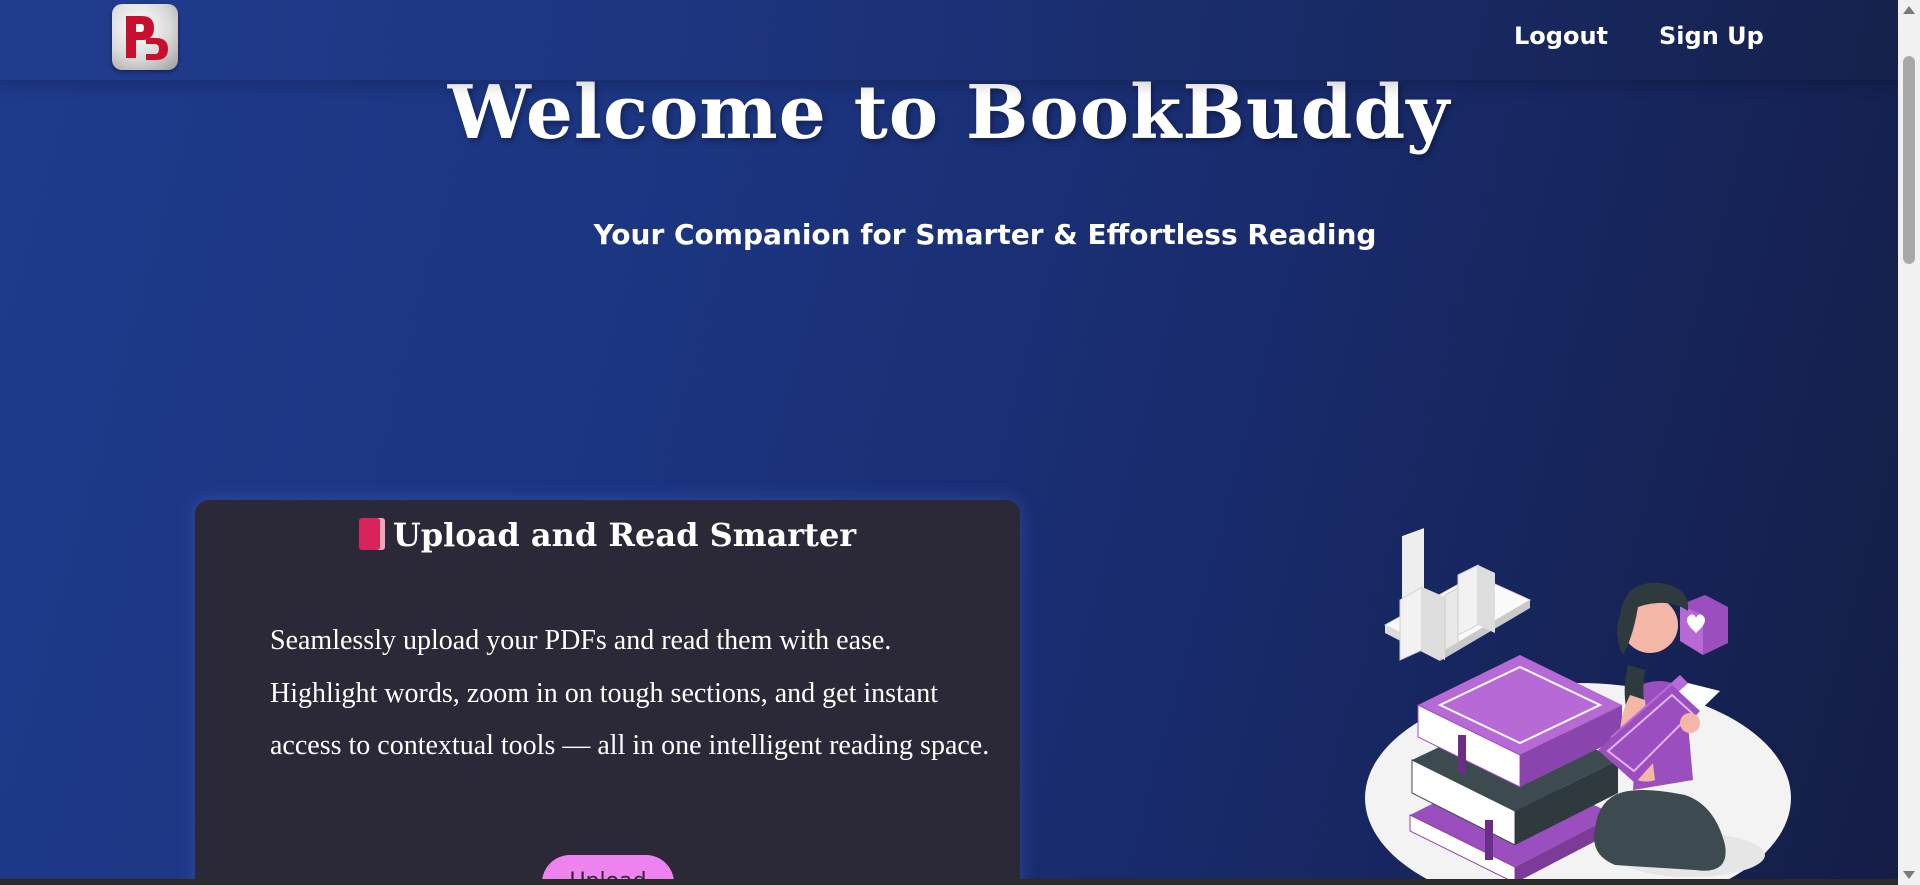  Describe the element at coordinates (1561, 36) in the screenshot. I see `logout-link: Logout` at that location.